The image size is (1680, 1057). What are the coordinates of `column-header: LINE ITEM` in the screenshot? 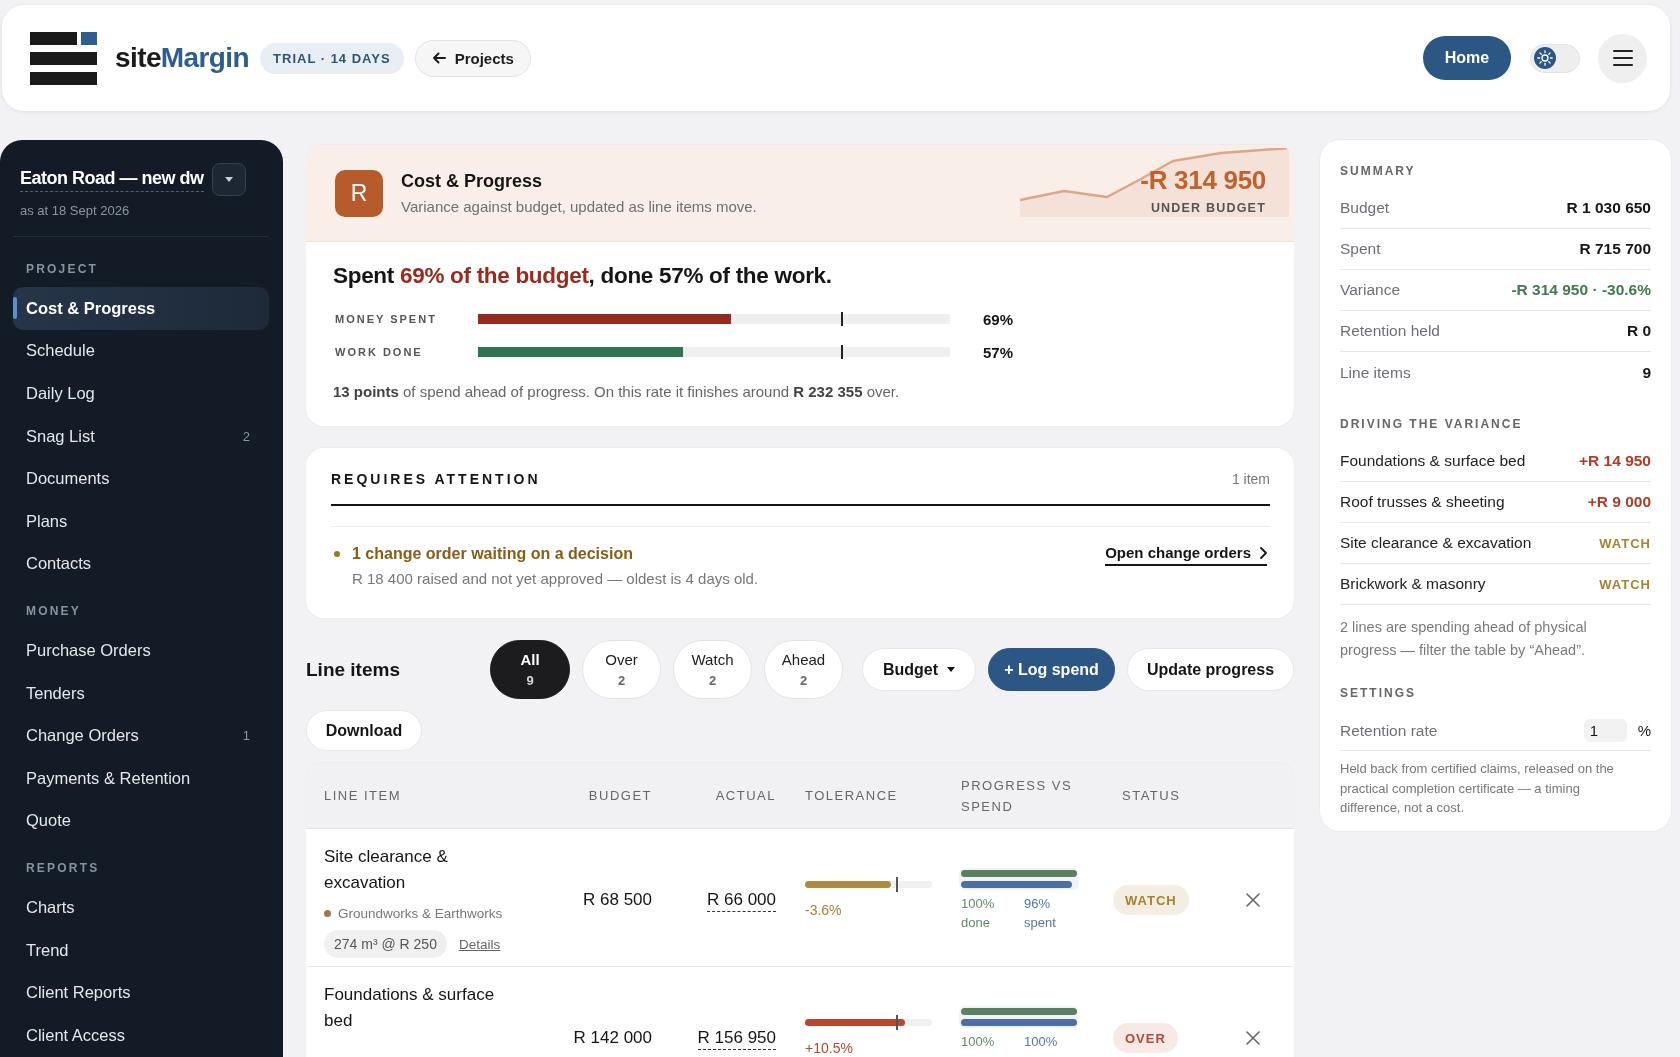 It's located at (363, 796).